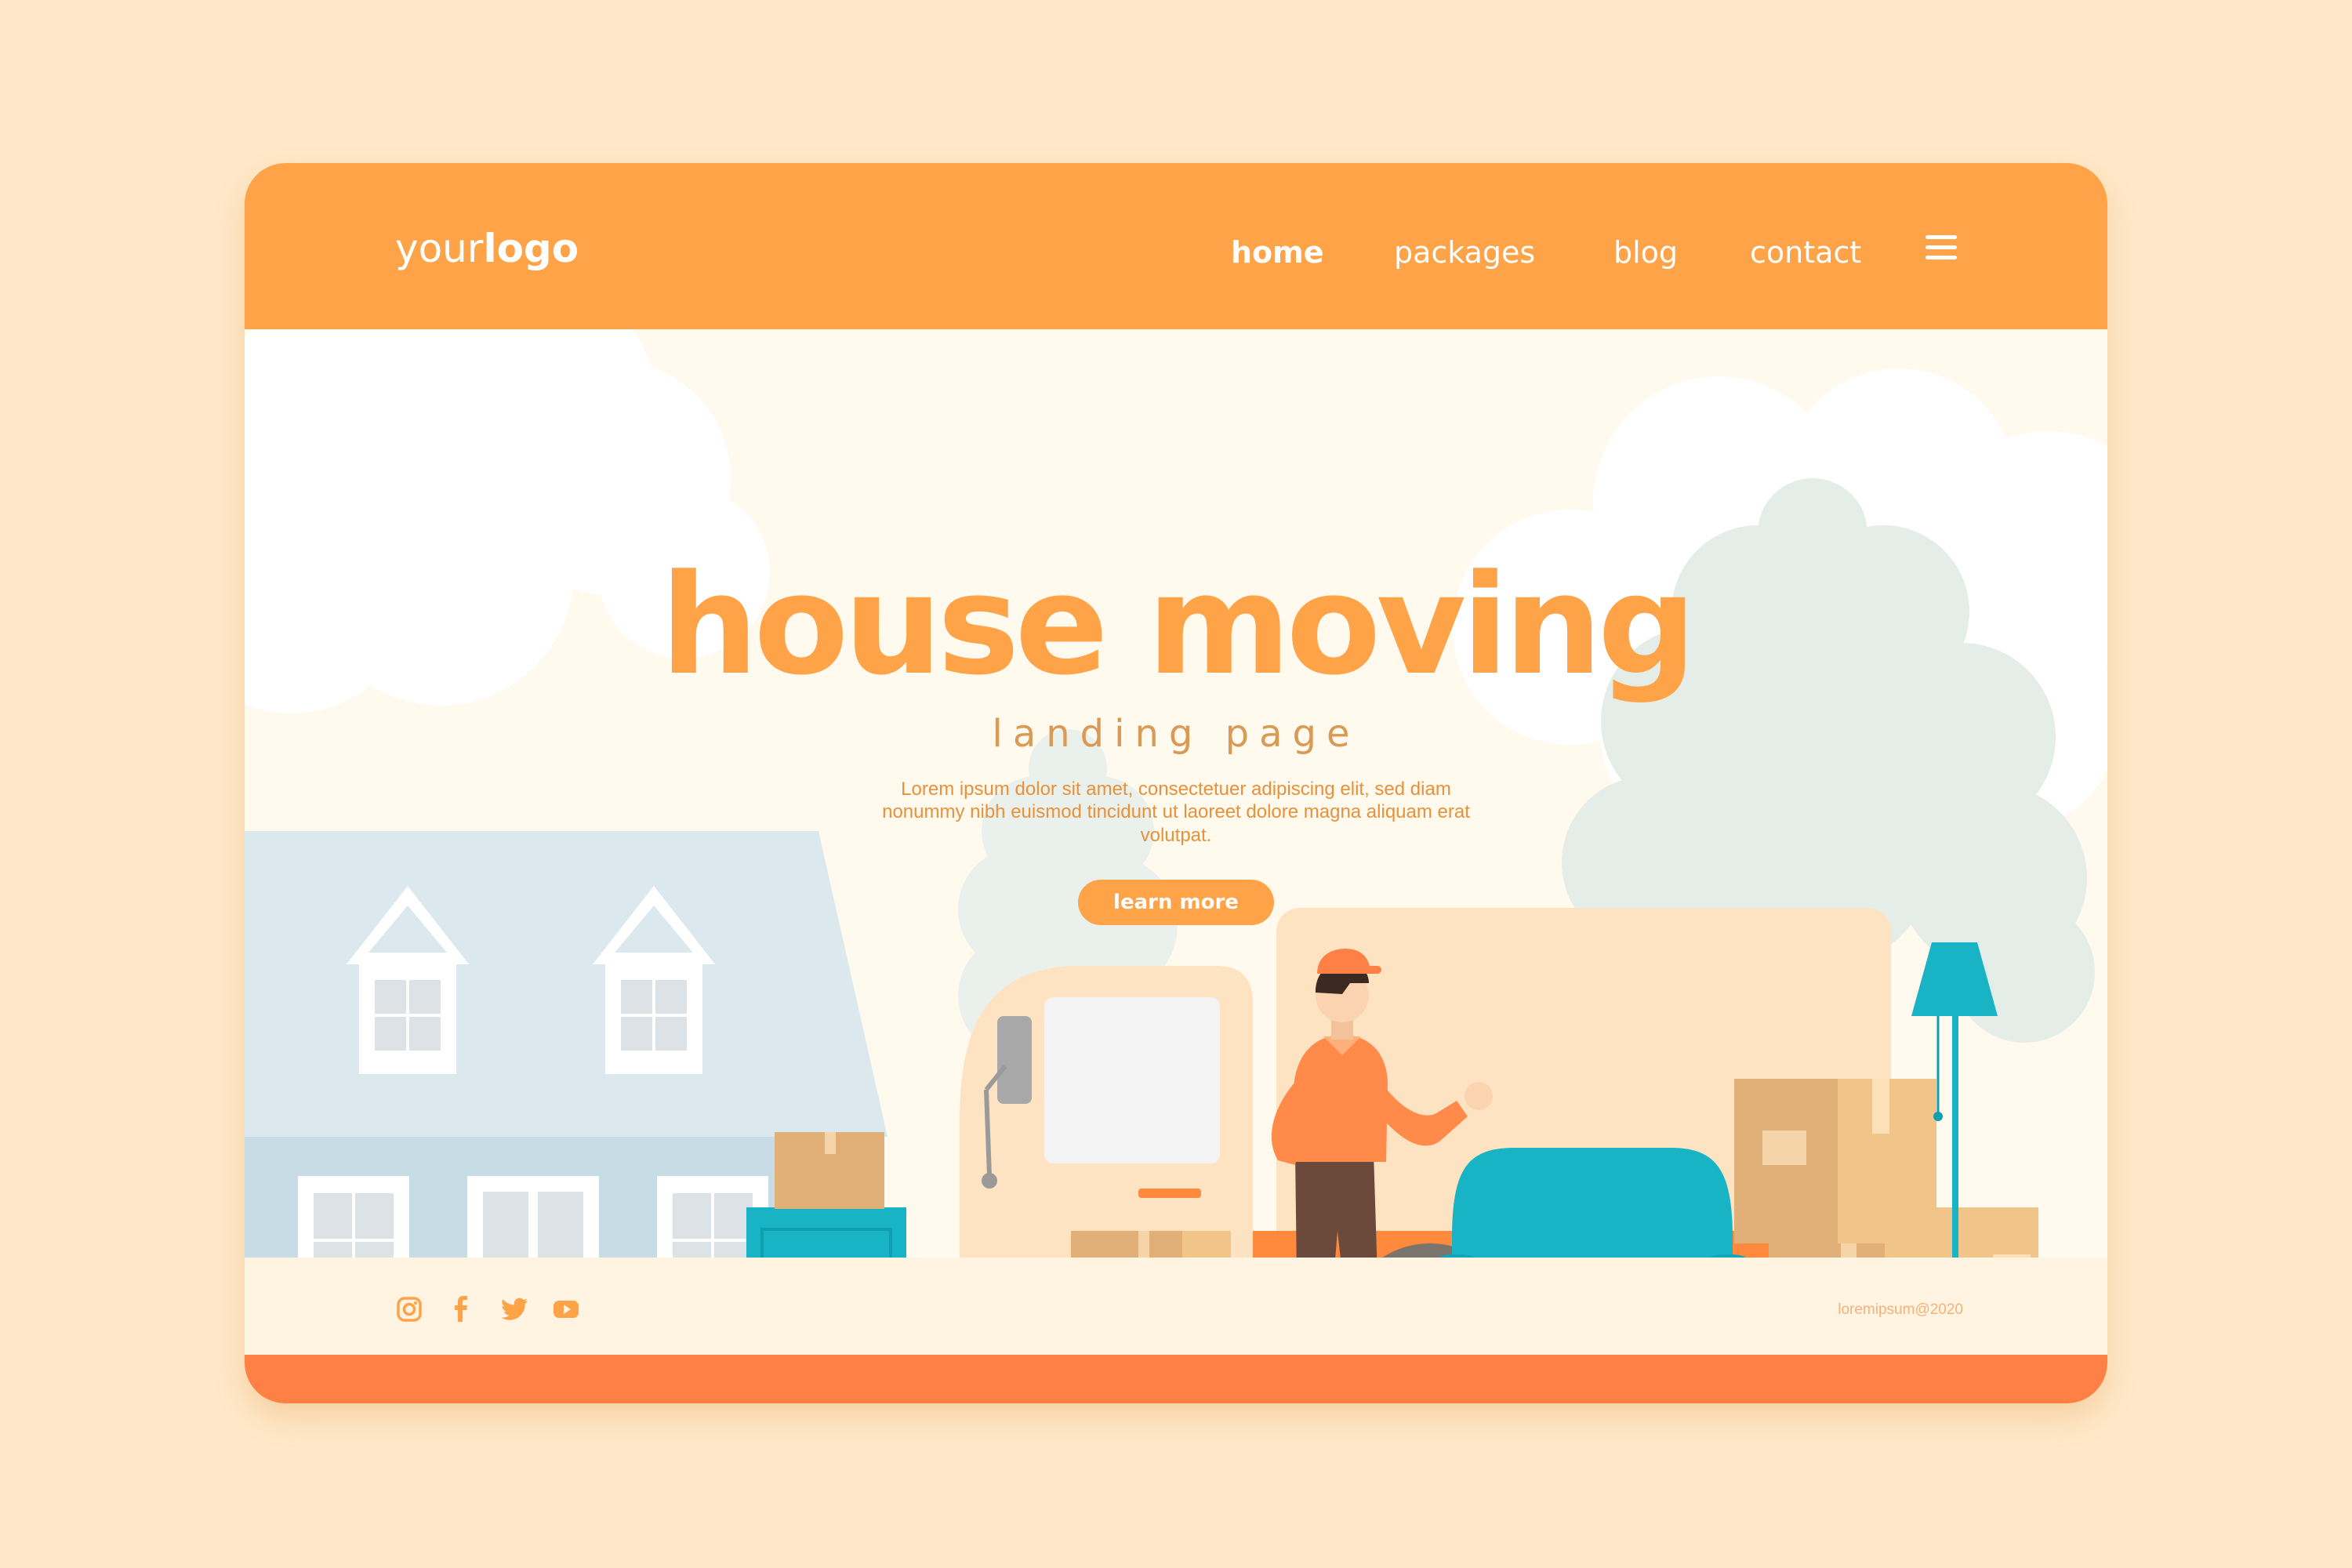  What do you see at coordinates (533, 1219) in the screenshot?
I see `house-door` at bounding box center [533, 1219].